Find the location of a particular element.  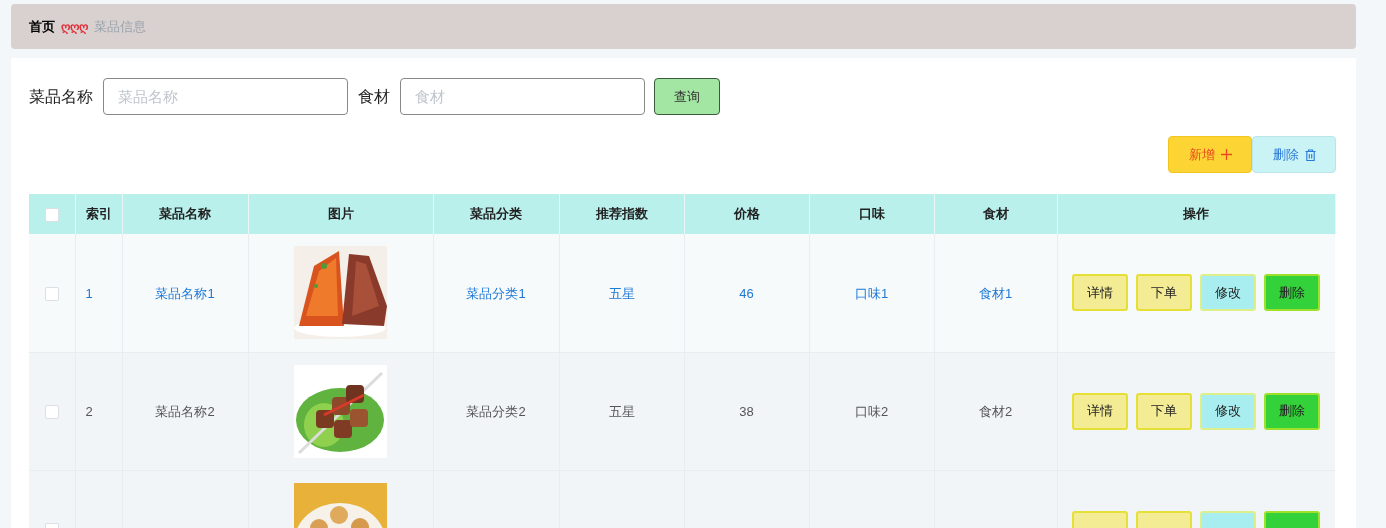

trash-icon is located at coordinates (1310, 154).